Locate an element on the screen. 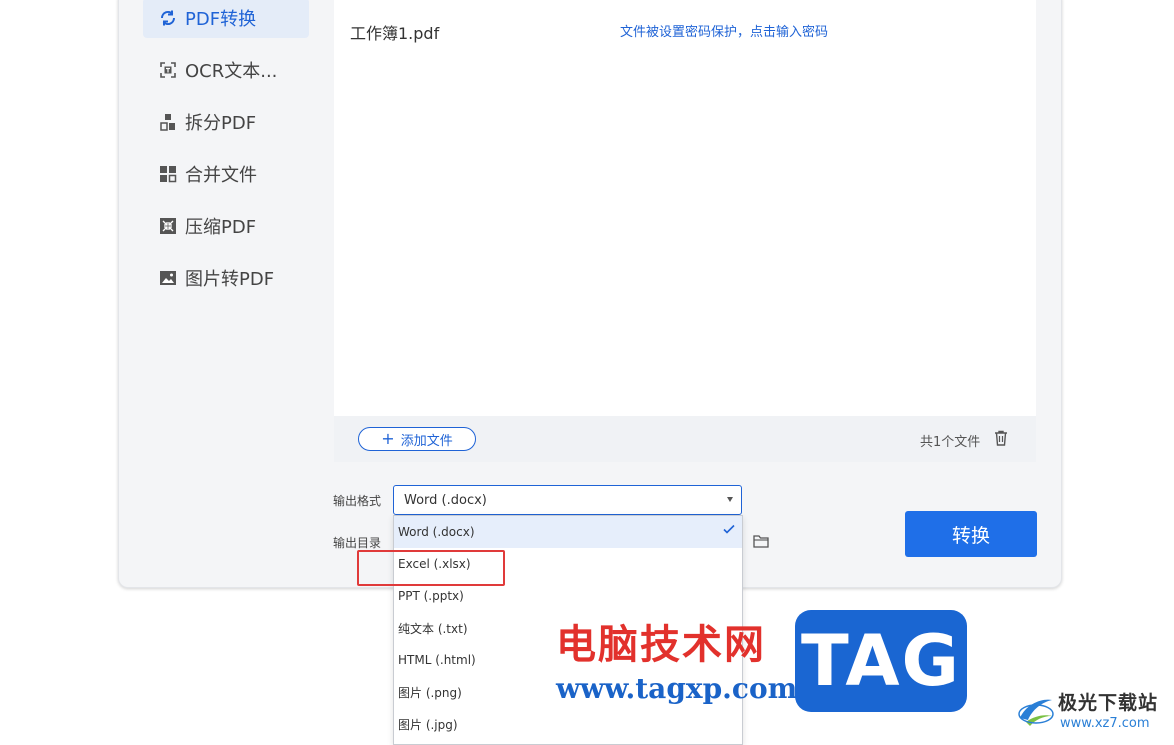 The image size is (1174, 745). split-icon is located at coordinates (168, 122).